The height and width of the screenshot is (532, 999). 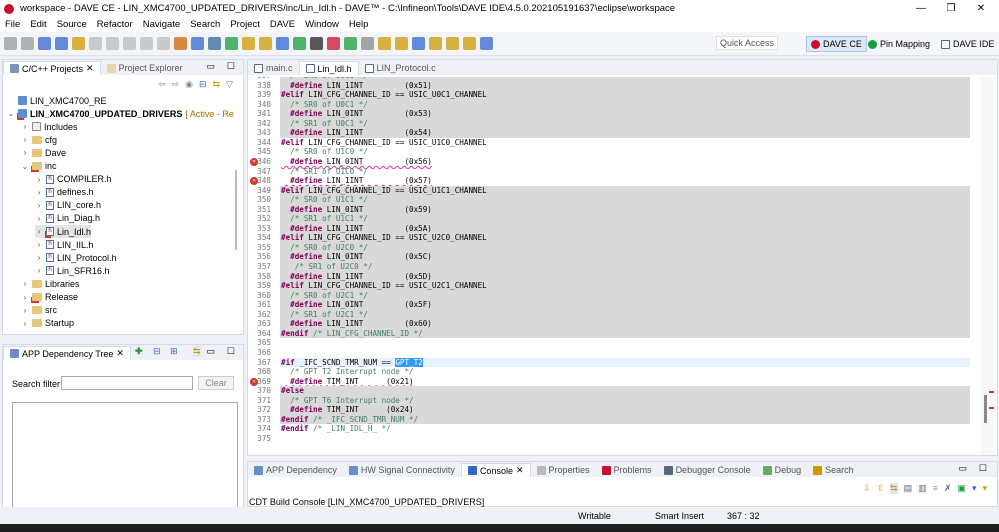 What do you see at coordinates (282, 24) in the screenshot?
I see `menu-dave: DAVE` at bounding box center [282, 24].